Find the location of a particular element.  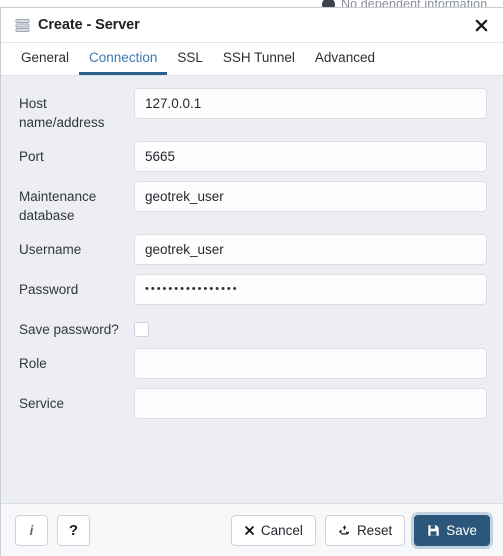

info-icon: i is located at coordinates (31, 530).